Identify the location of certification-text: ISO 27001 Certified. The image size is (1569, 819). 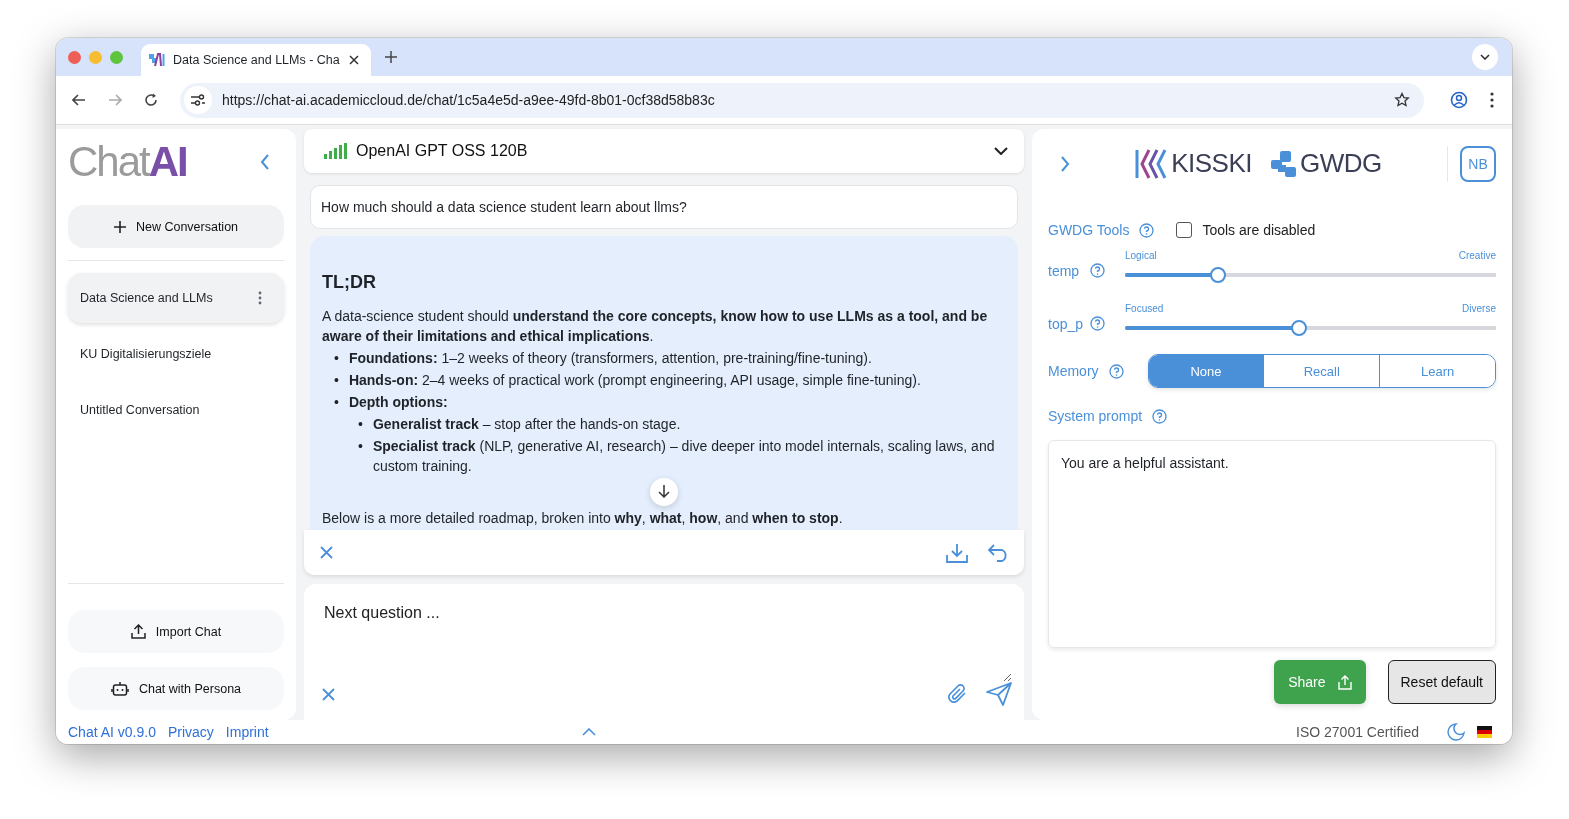
(1357, 732).